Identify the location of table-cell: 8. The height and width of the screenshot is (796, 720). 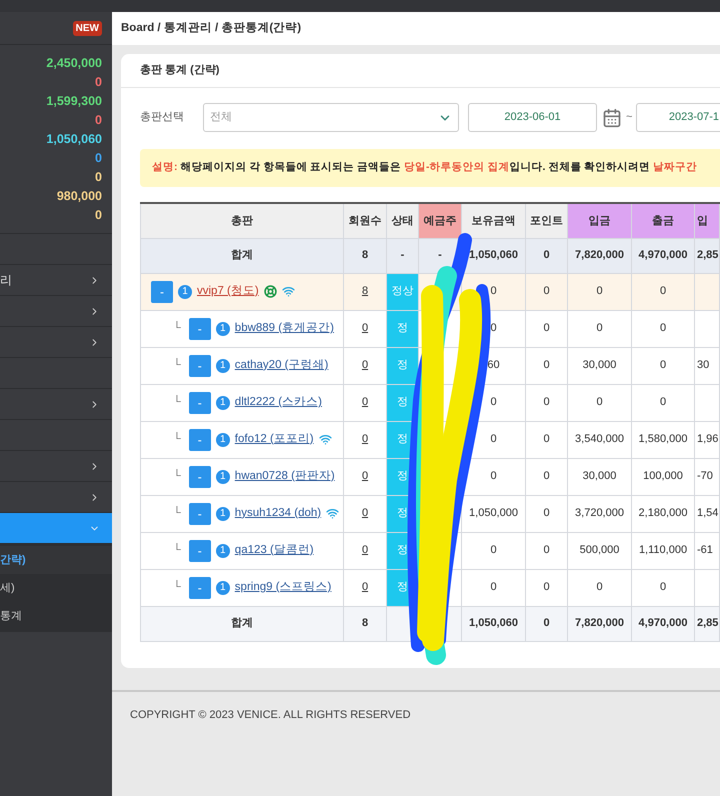
(365, 255).